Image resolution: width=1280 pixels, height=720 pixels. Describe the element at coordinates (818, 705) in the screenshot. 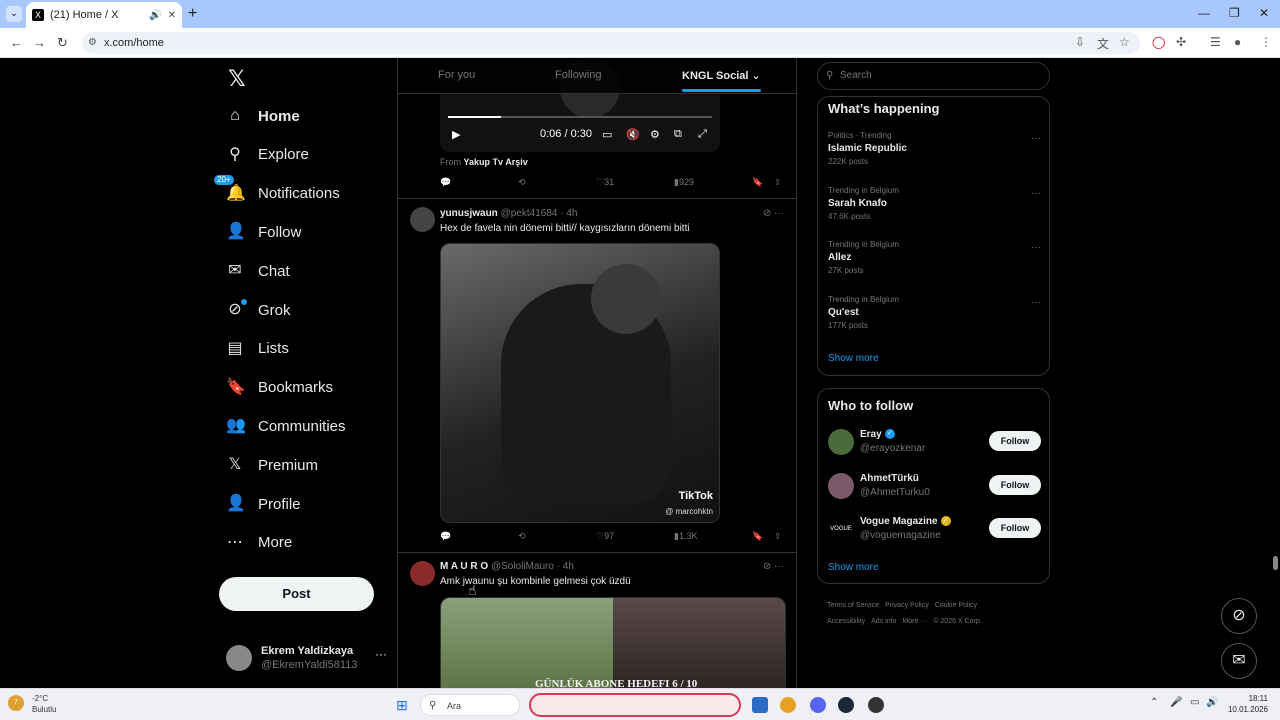

I see `discord-icon` at that location.